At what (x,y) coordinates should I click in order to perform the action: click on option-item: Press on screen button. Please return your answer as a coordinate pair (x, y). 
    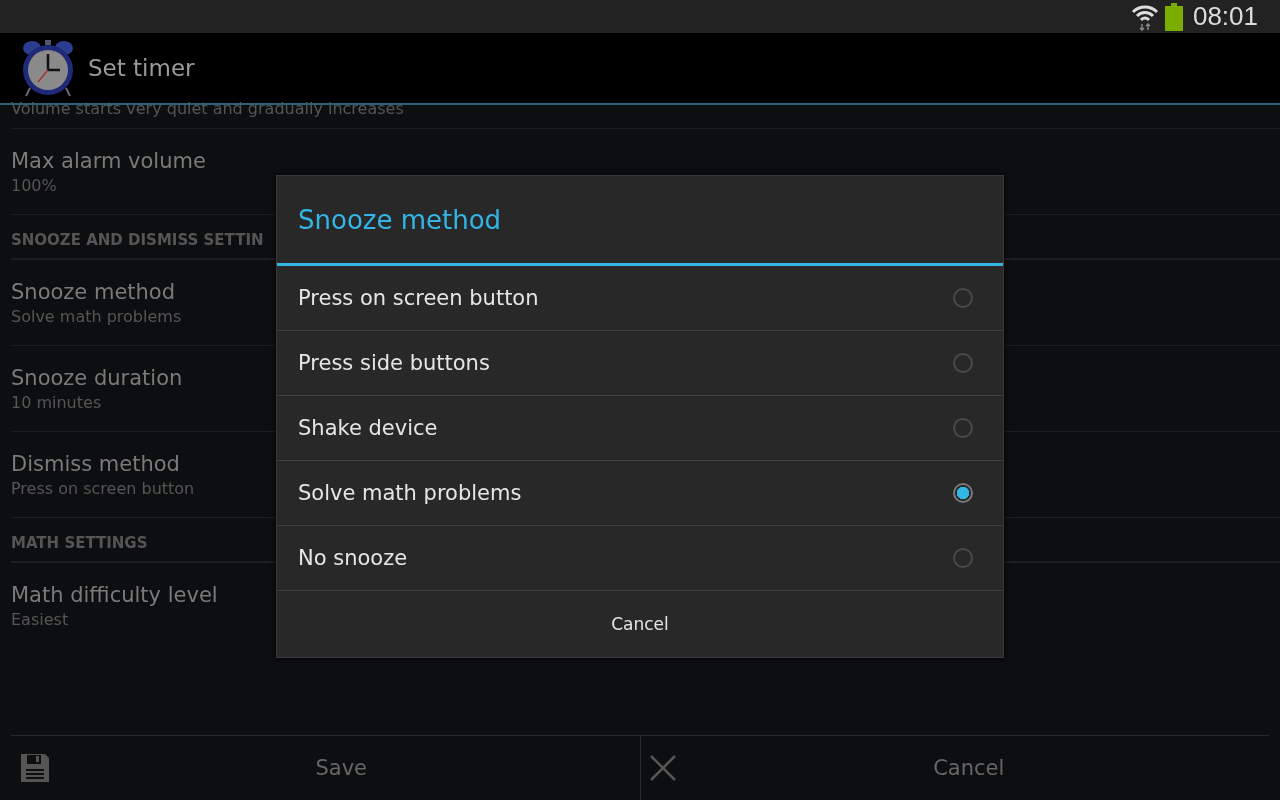
    Looking at the image, I should click on (640, 298).